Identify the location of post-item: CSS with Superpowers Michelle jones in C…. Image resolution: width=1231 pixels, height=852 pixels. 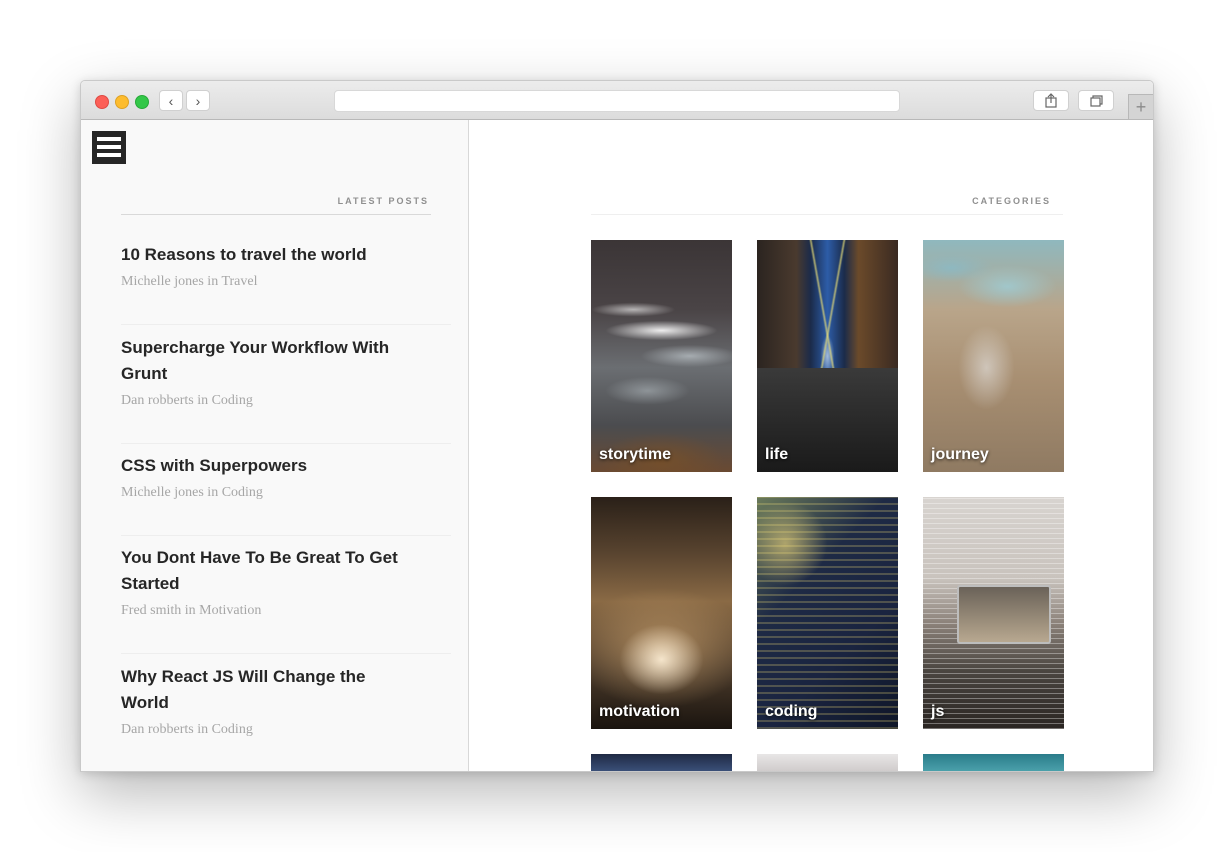
(286, 494).